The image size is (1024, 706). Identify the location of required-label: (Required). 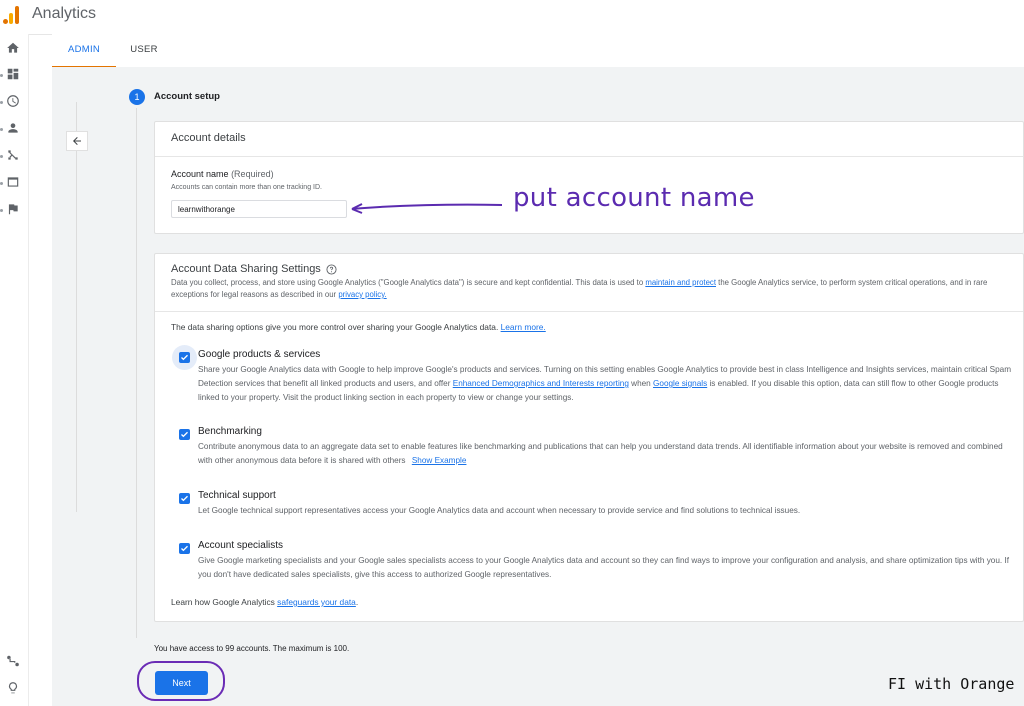
(252, 174).